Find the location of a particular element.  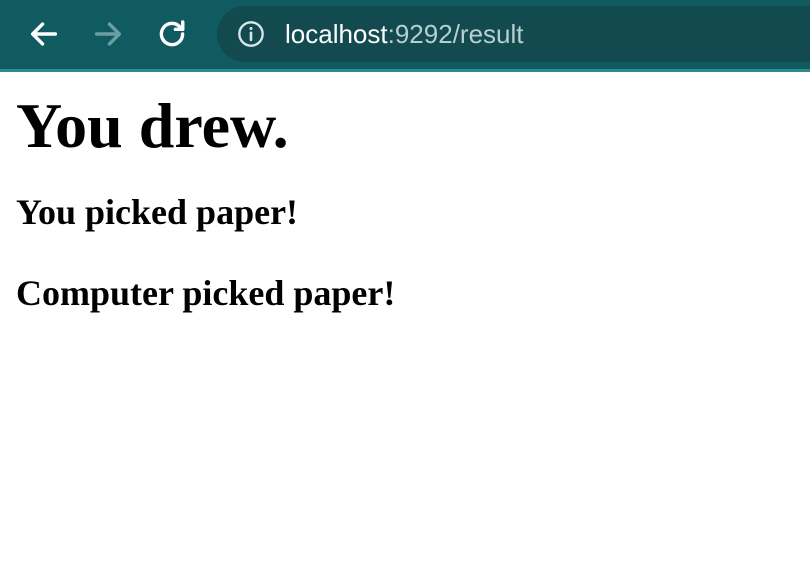

reload-button is located at coordinates (172, 34).